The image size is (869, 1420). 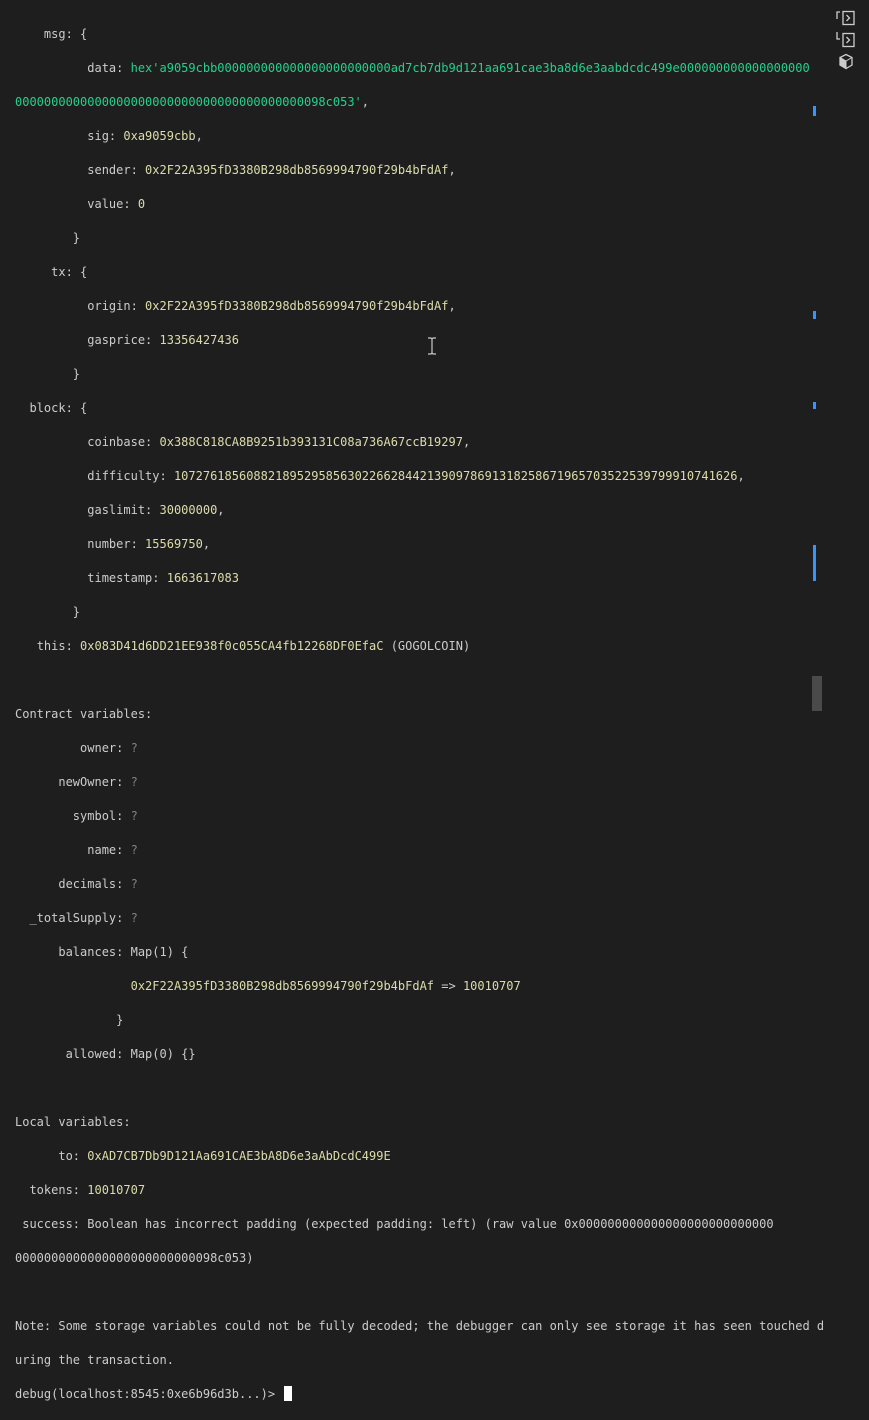 I want to click on decimals-key: decimals:, so click(x=94, y=884).